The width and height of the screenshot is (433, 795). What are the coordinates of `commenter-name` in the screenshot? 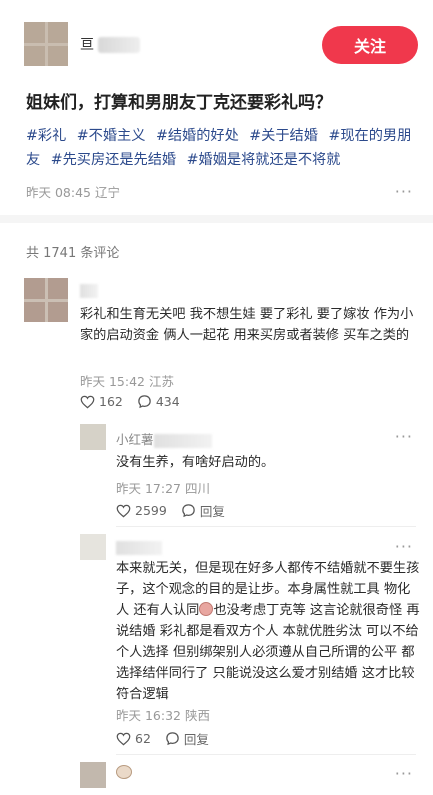 It's located at (89, 290).